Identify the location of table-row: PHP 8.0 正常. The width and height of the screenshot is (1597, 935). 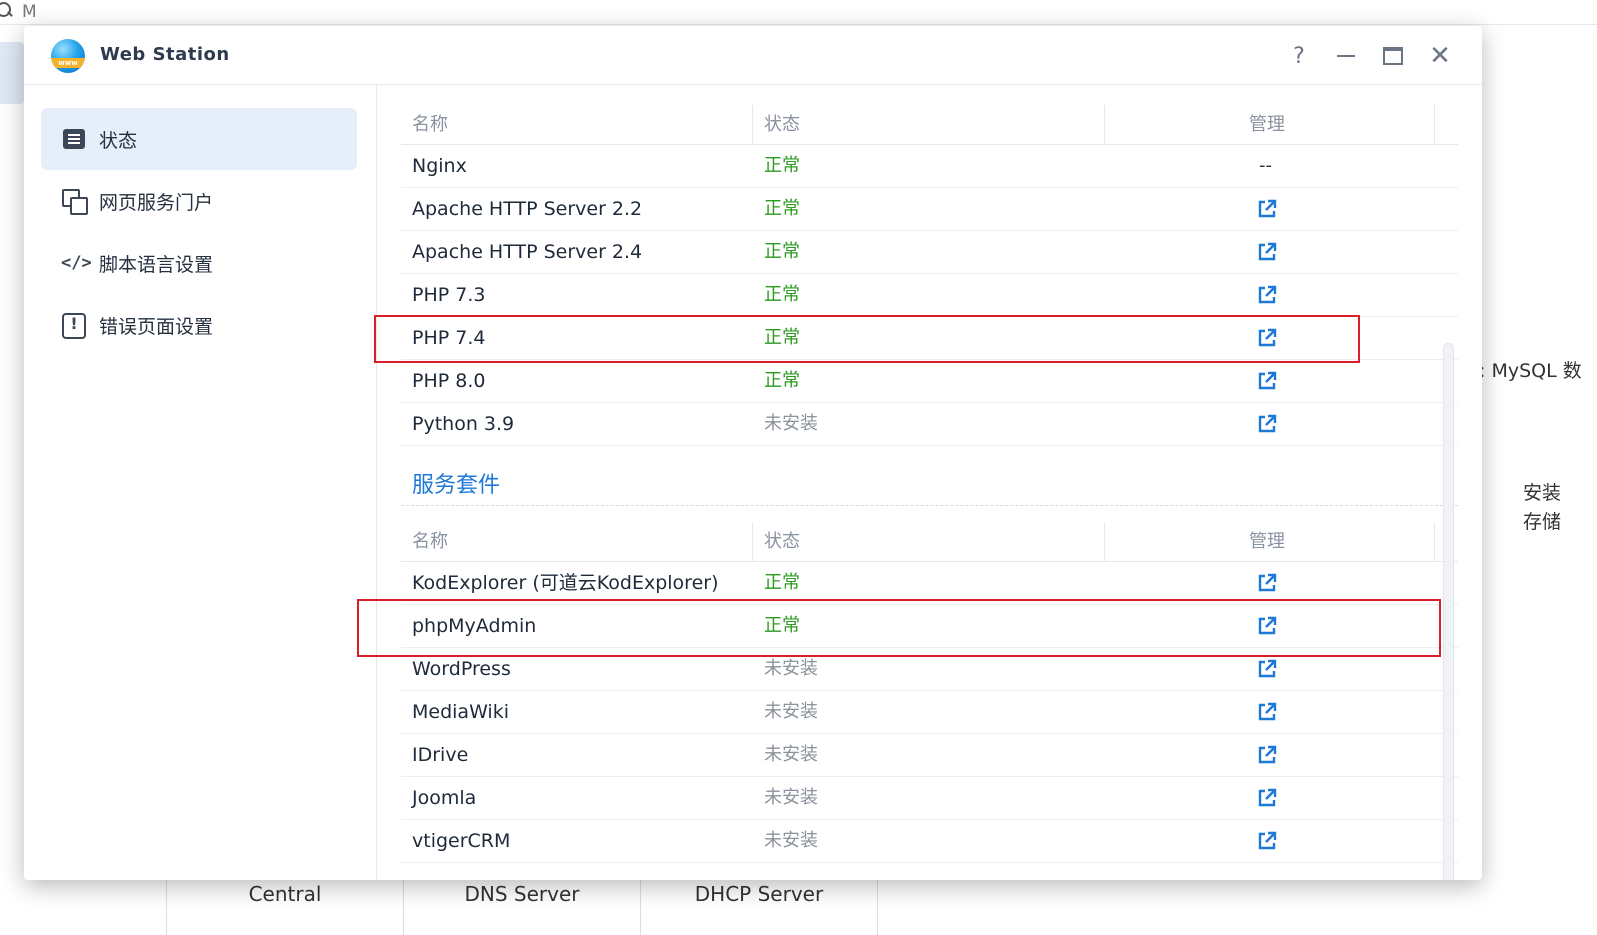
(929, 381).